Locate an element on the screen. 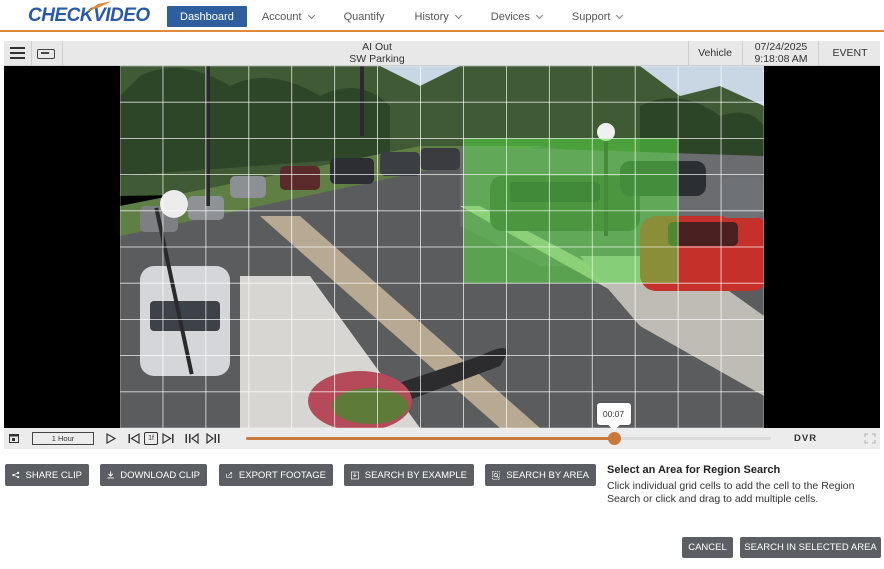 The width and height of the screenshot is (884, 569). checkvideo-logo: CHECK VIDEO is located at coordinates (89, 14).